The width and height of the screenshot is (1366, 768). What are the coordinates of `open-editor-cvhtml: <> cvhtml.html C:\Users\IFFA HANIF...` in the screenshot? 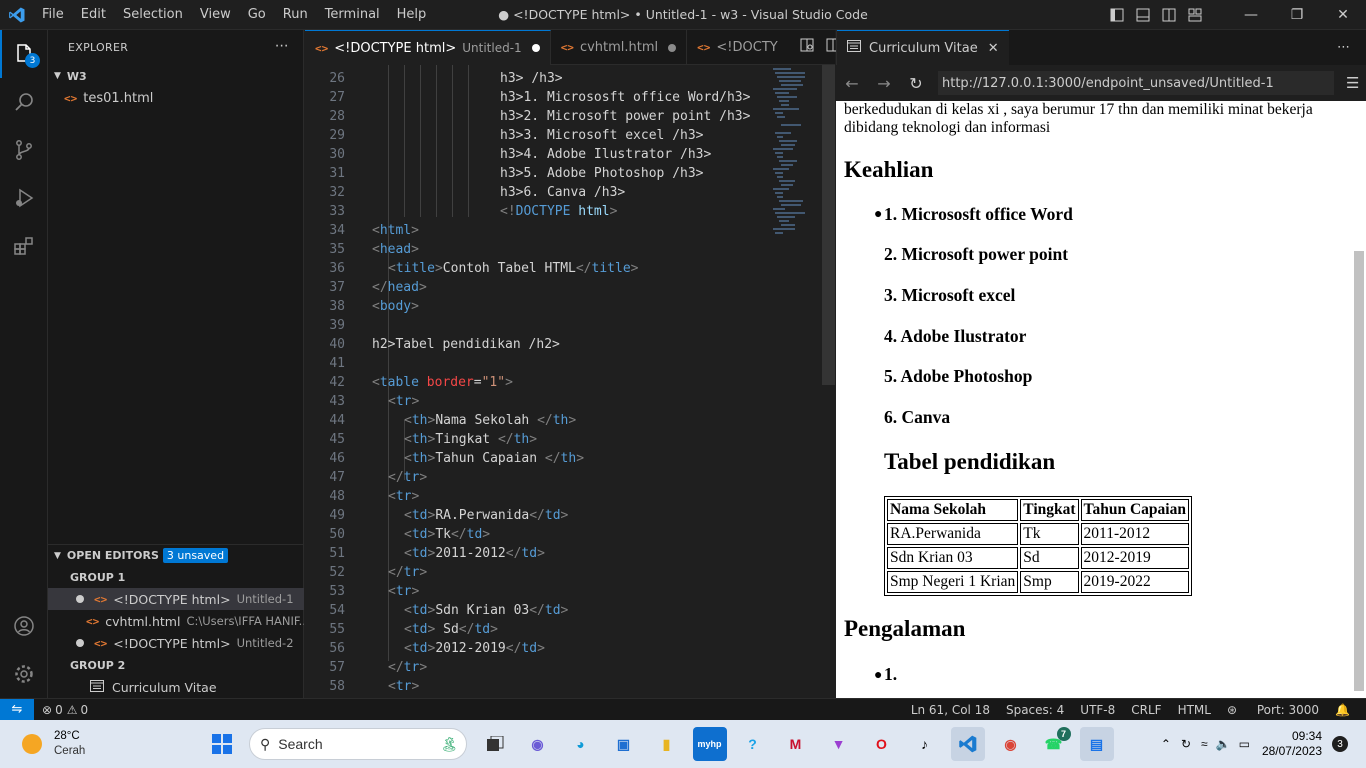 It's located at (176, 621).